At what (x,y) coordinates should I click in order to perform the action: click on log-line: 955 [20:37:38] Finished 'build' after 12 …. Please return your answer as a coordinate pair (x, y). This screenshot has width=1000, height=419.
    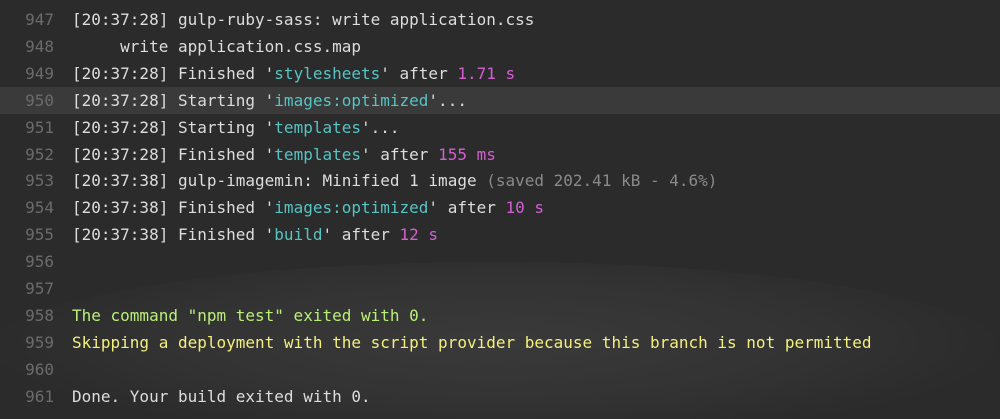
    Looking at the image, I should click on (500, 234).